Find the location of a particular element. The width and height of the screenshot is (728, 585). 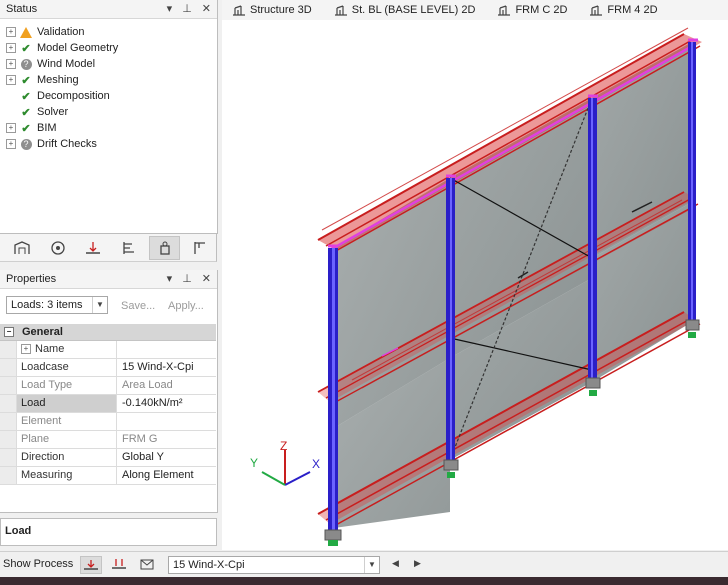

envelope-icon is located at coordinates (148, 565).